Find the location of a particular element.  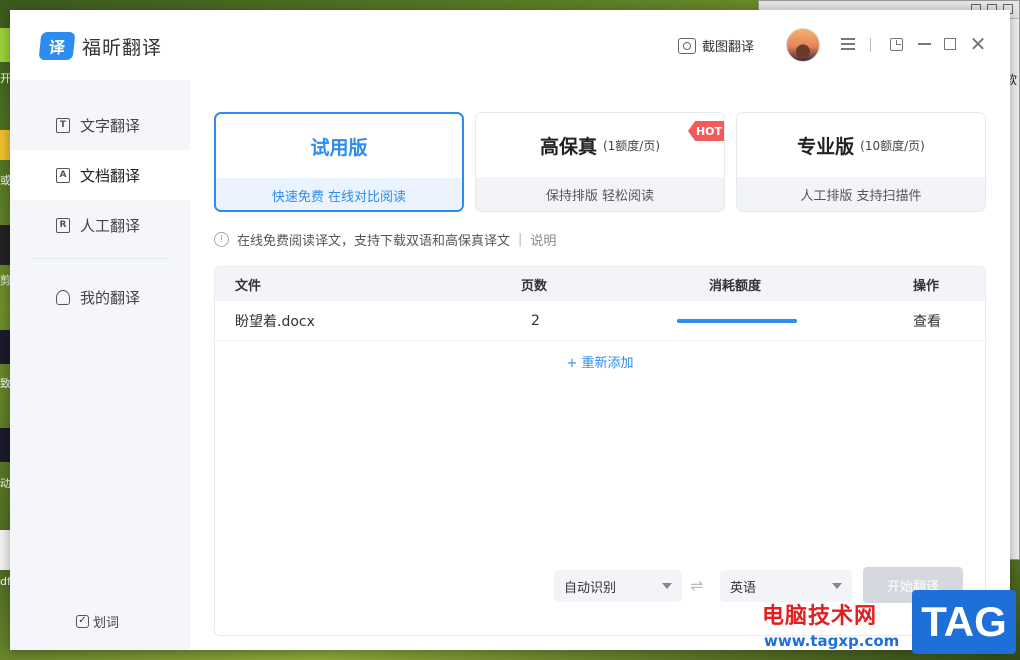

swap-languages-icon: ⇌ is located at coordinates (696, 585).